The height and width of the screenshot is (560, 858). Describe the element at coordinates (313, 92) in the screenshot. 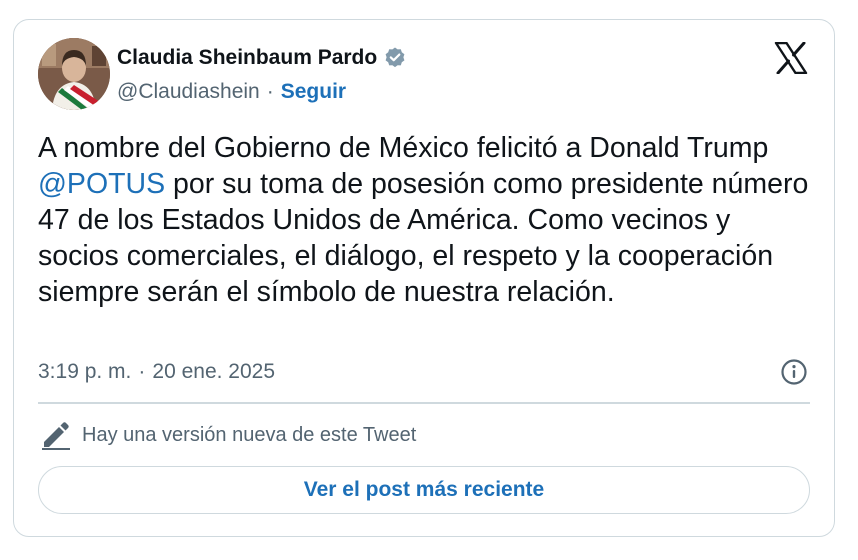

I see `follow-button: Seguir` at that location.